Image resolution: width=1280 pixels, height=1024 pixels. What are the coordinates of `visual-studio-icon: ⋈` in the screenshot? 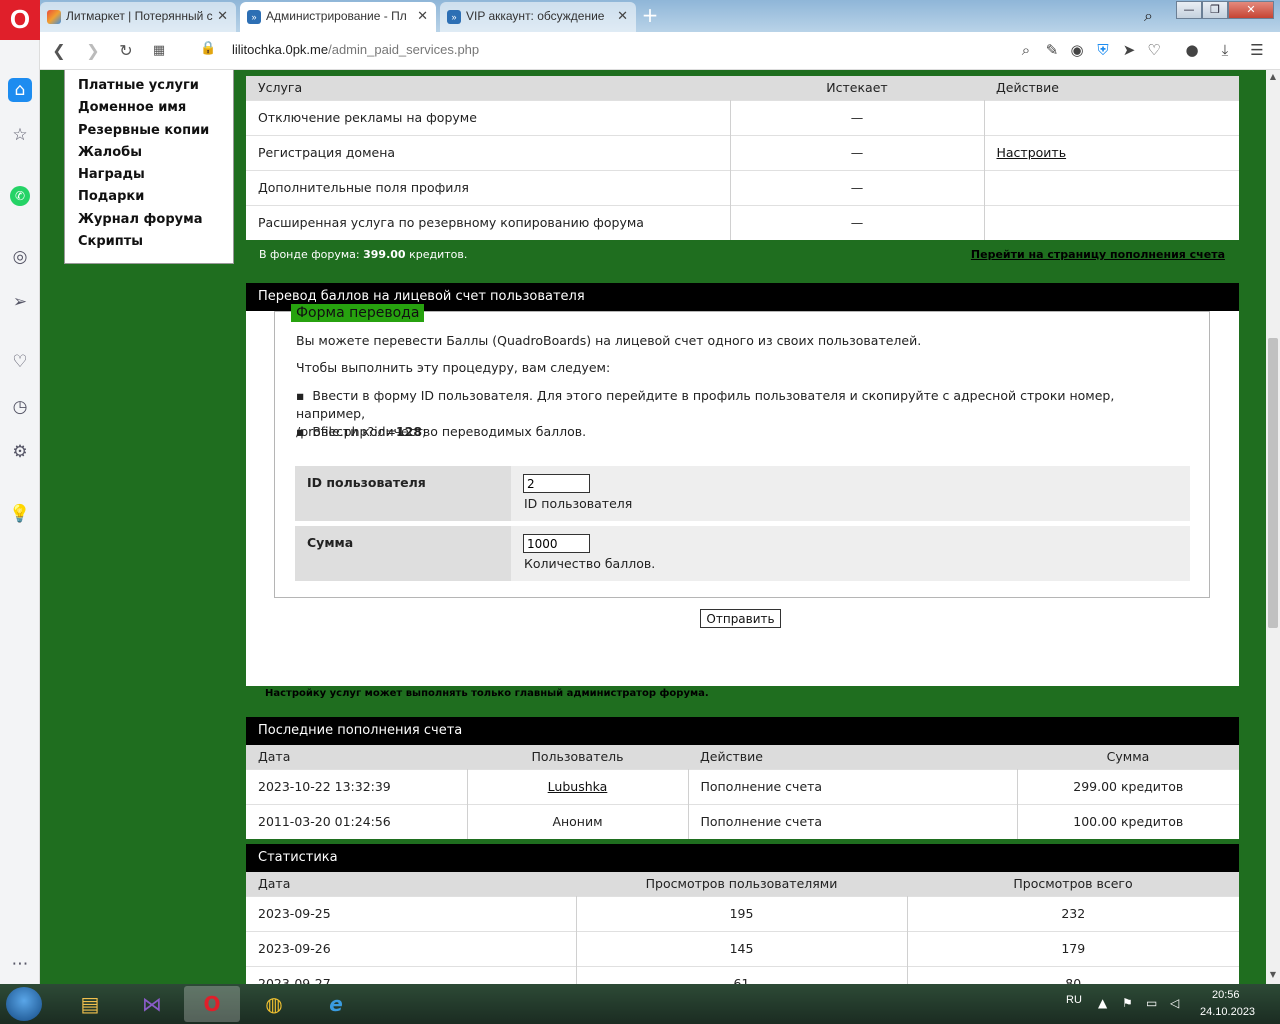 It's located at (152, 1004).